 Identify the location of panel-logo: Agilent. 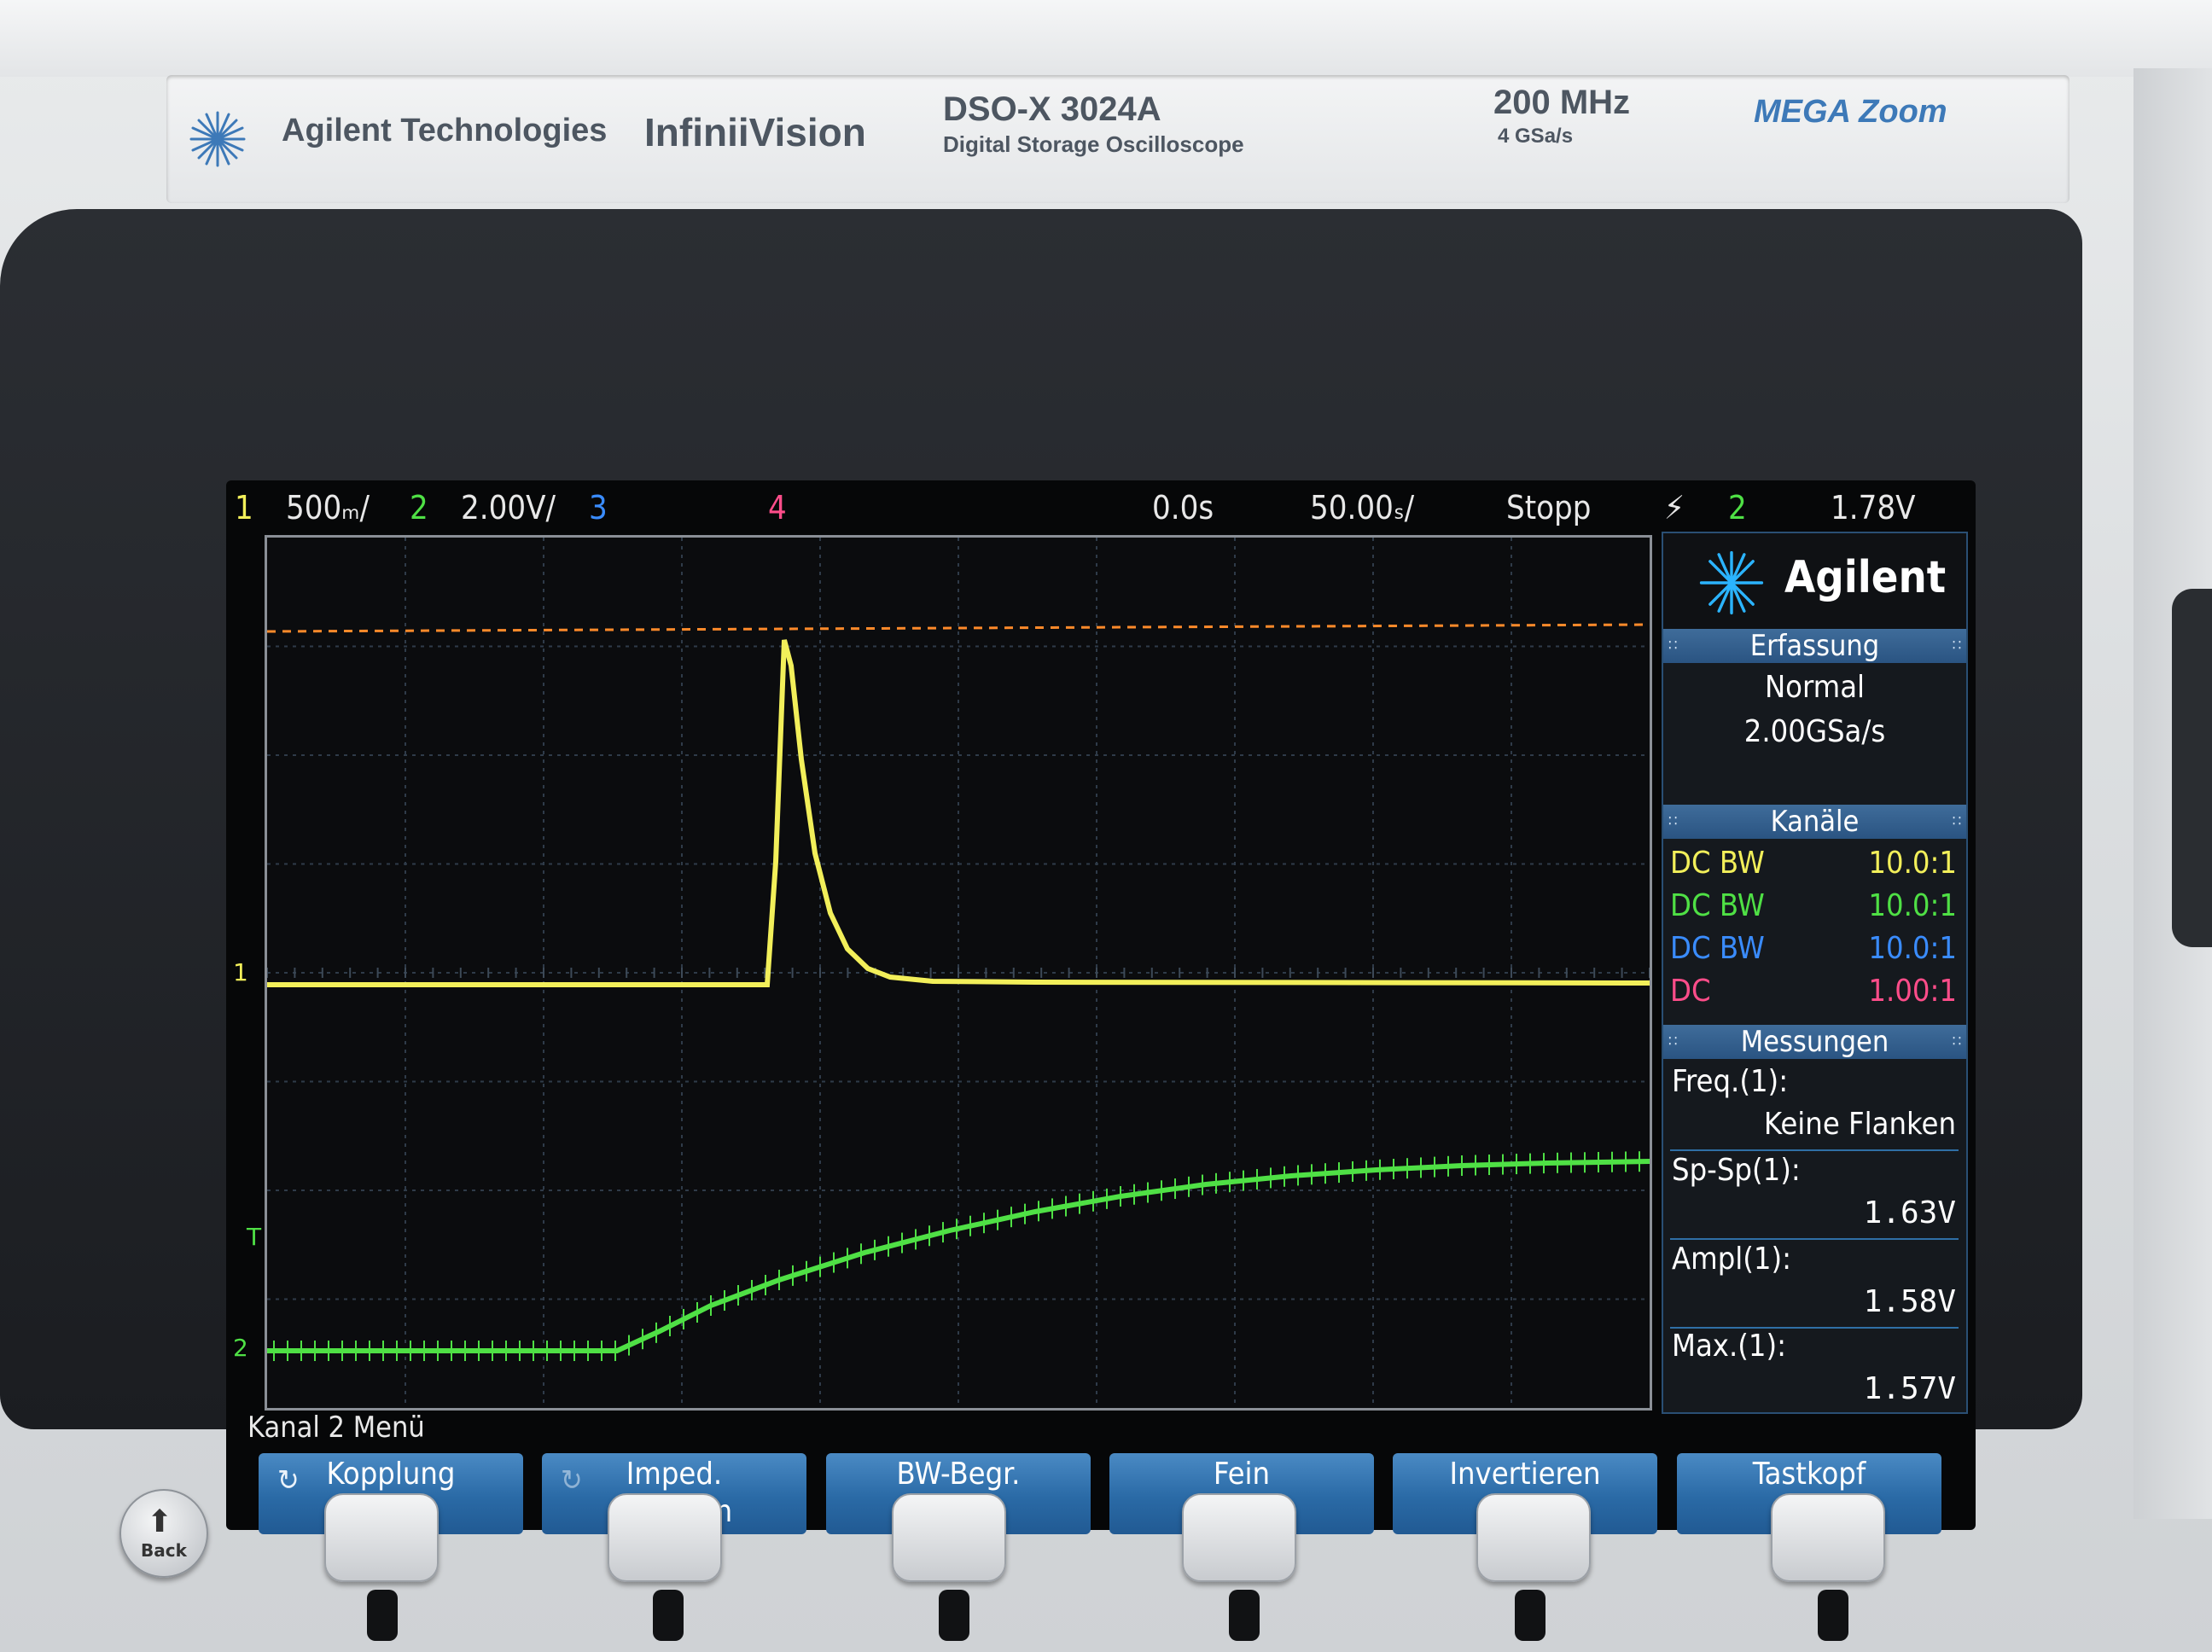
(1814, 581).